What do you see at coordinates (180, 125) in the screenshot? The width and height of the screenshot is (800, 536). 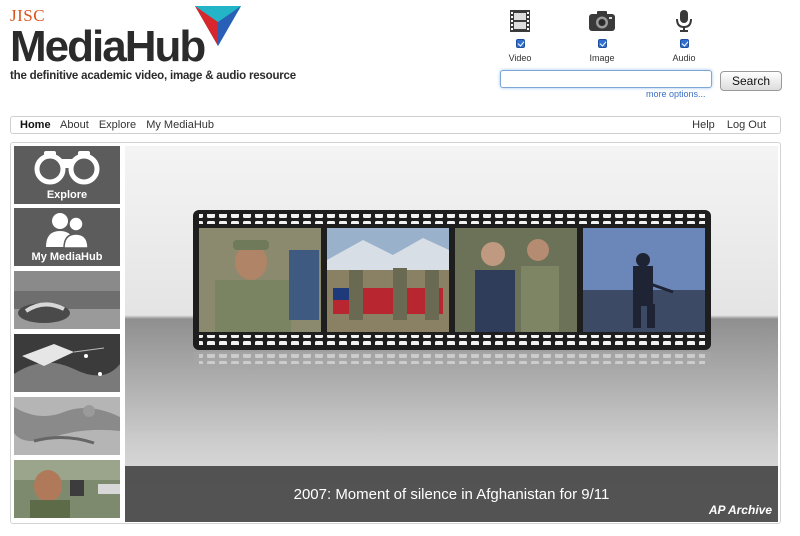 I see `nav-my-mediahub: My MediaHub` at bounding box center [180, 125].